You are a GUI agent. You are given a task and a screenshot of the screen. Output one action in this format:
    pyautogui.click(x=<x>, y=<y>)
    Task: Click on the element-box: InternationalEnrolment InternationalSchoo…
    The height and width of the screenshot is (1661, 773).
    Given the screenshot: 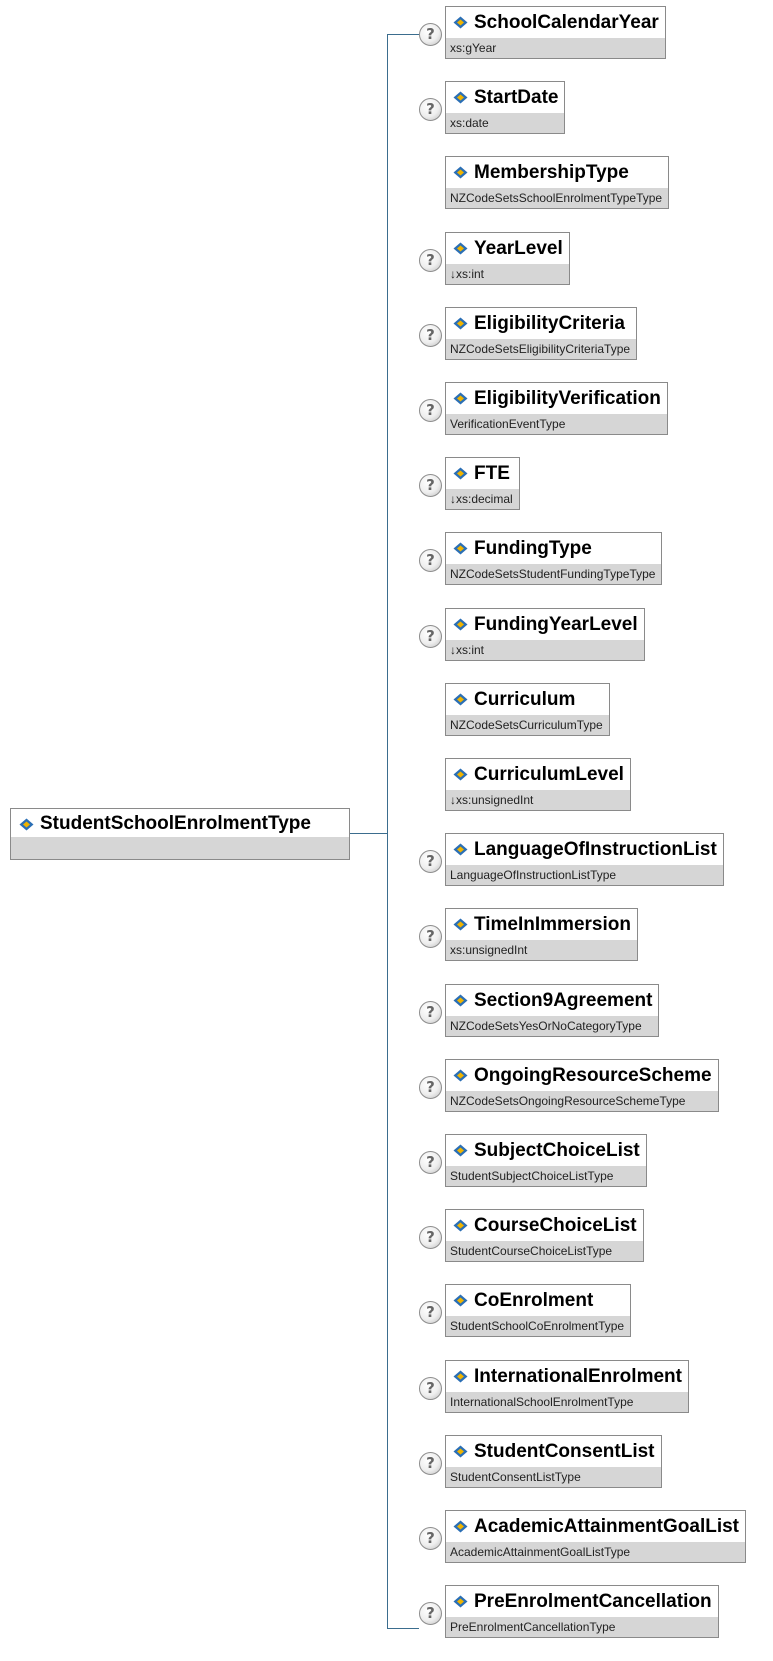 What is the action you would take?
    pyautogui.click(x=567, y=1386)
    